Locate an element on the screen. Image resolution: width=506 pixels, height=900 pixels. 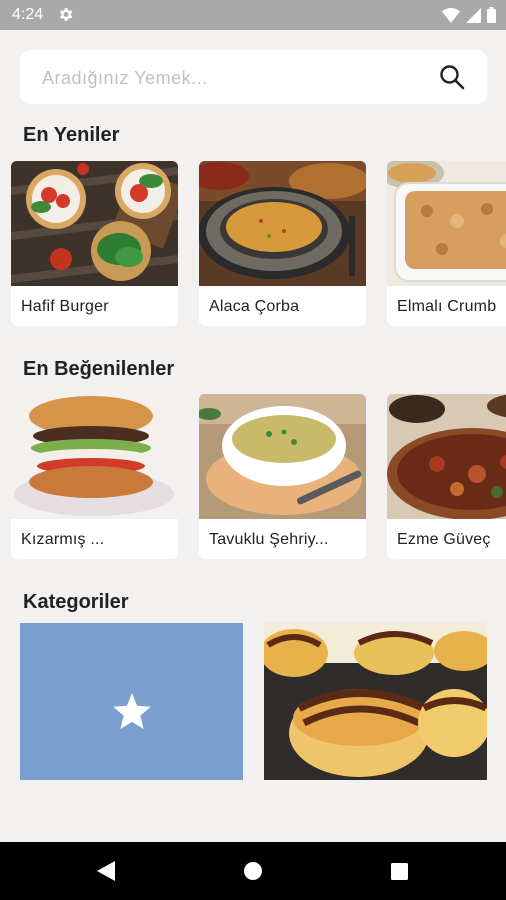
recipe-card: Hafif Burger is located at coordinates (94, 243).